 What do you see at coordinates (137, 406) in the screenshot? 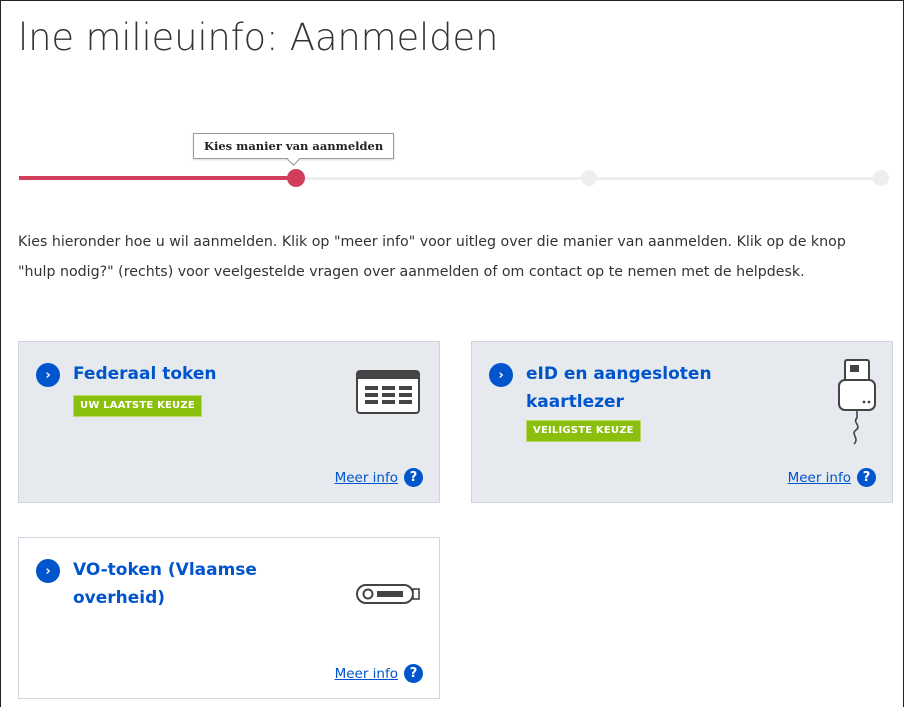
I see `last-choice-badge: UW LAATSTE KEUZE` at bounding box center [137, 406].